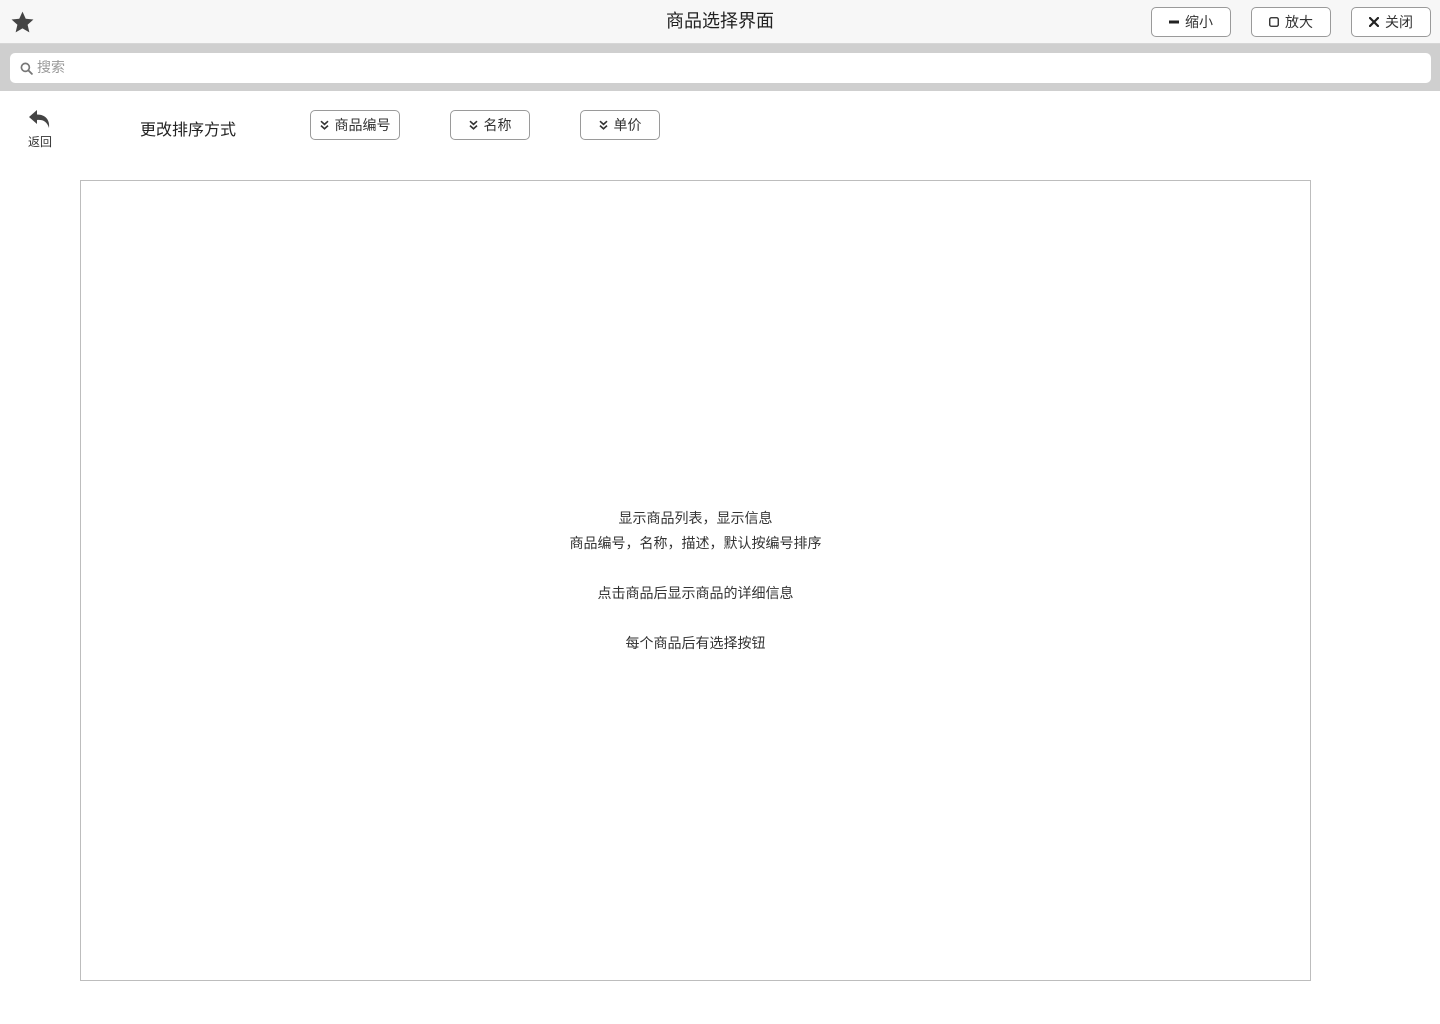 The height and width of the screenshot is (1024, 1440). Describe the element at coordinates (39, 142) in the screenshot. I see `back-label: 返回` at that location.